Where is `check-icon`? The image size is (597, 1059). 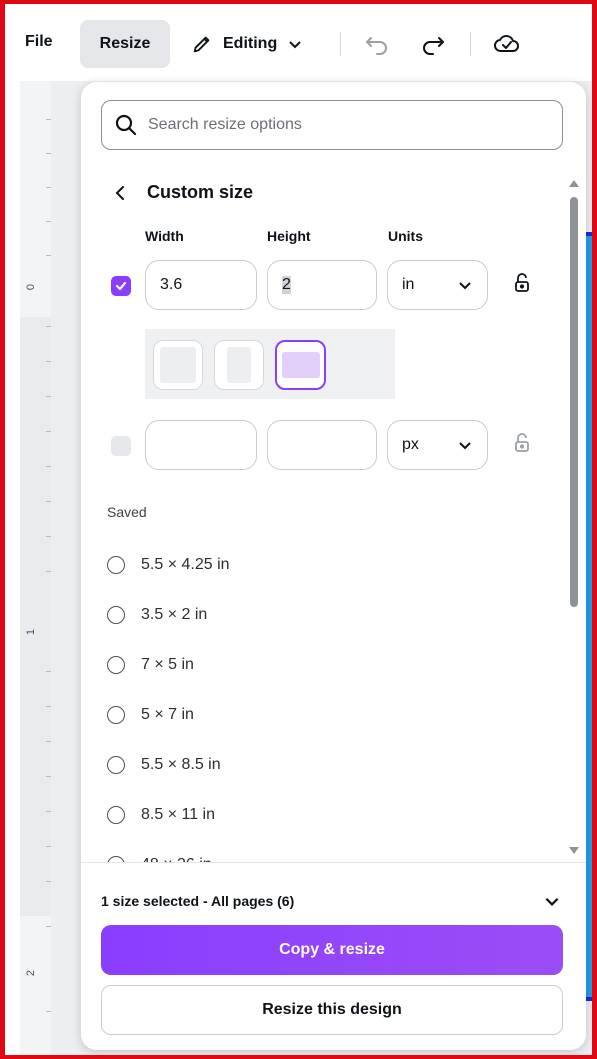
check-icon is located at coordinates (121, 286).